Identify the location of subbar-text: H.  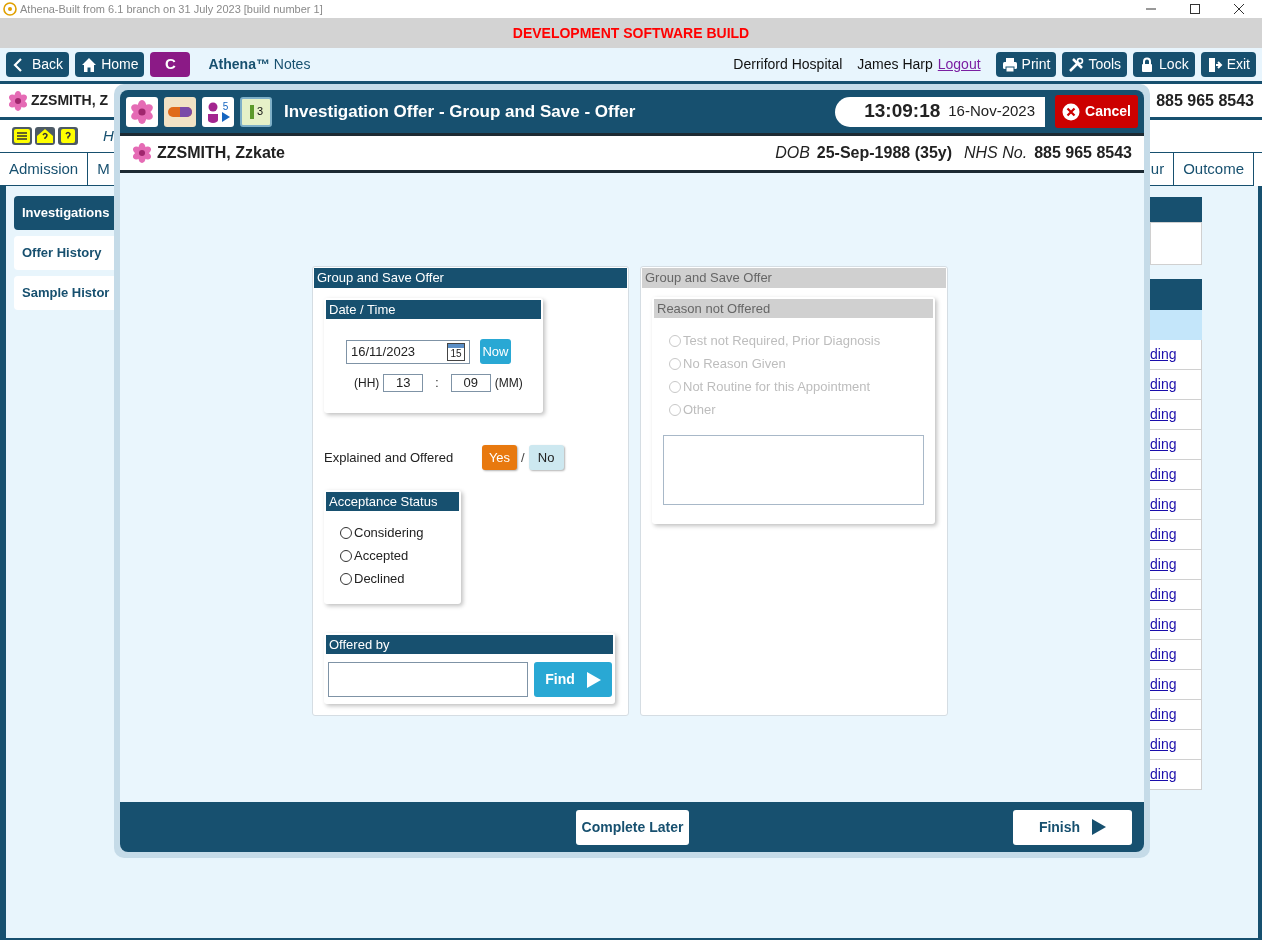
(108, 135).